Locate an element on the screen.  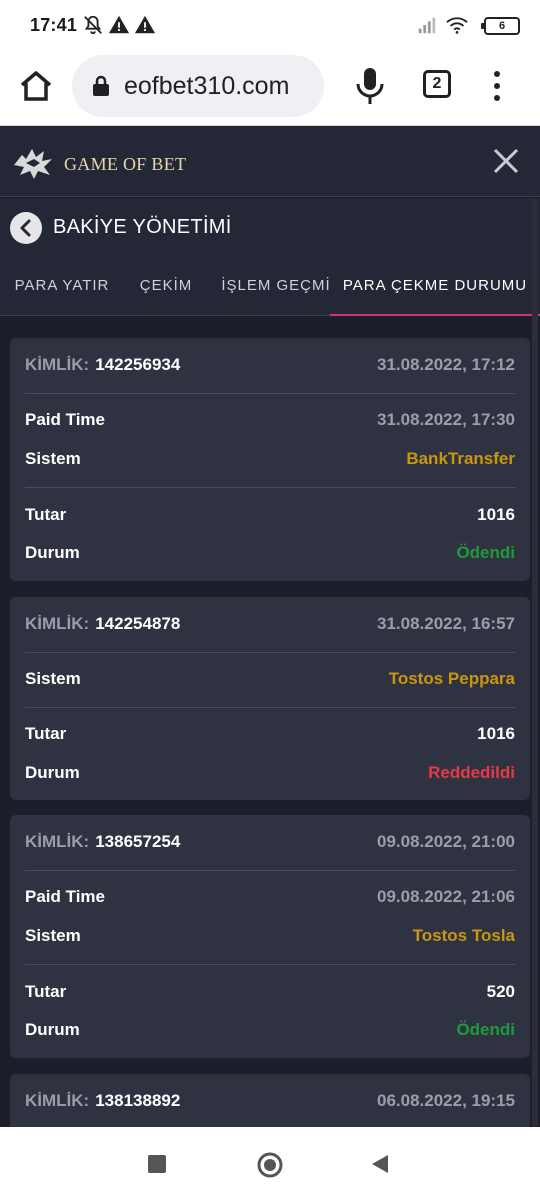
address-bar: eofbet310.com is located at coordinates (198, 86).